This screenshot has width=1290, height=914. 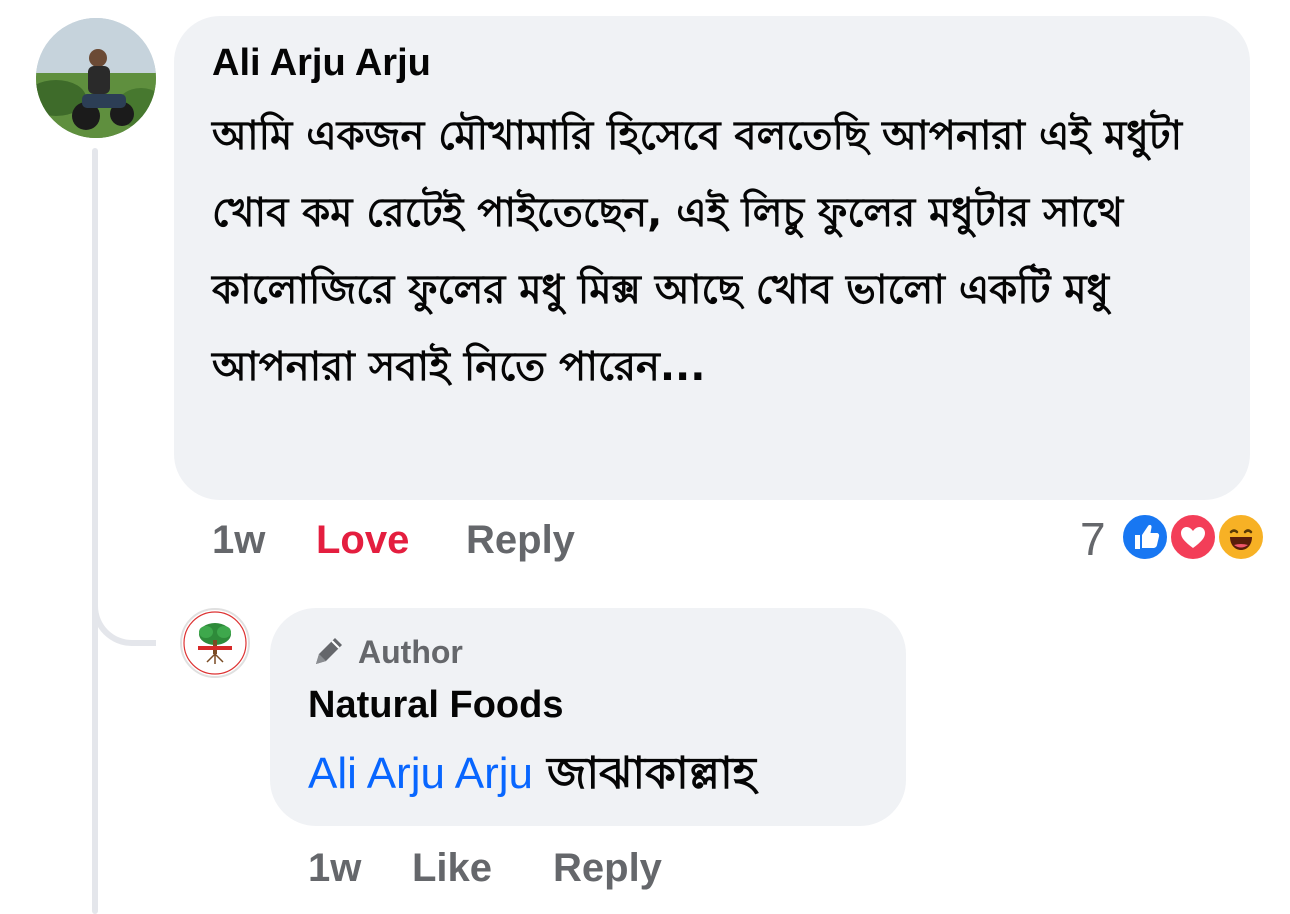 I want to click on avatar-photo, so click(x=96, y=78).